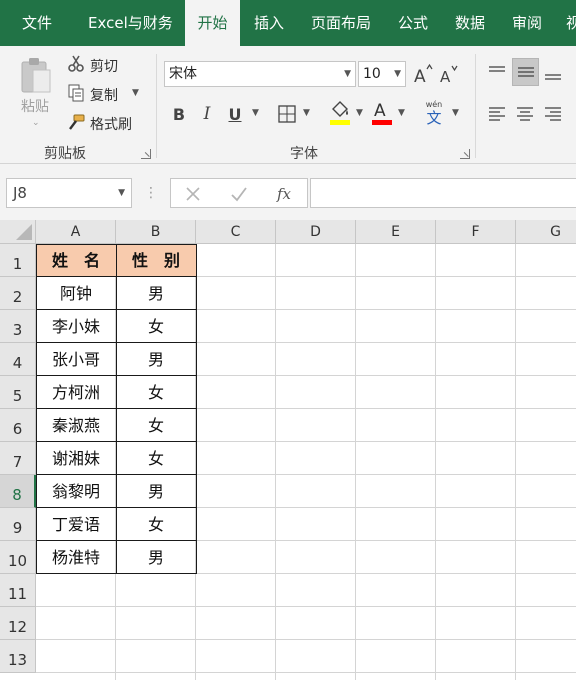  I want to click on align-right-icon, so click(553, 114).